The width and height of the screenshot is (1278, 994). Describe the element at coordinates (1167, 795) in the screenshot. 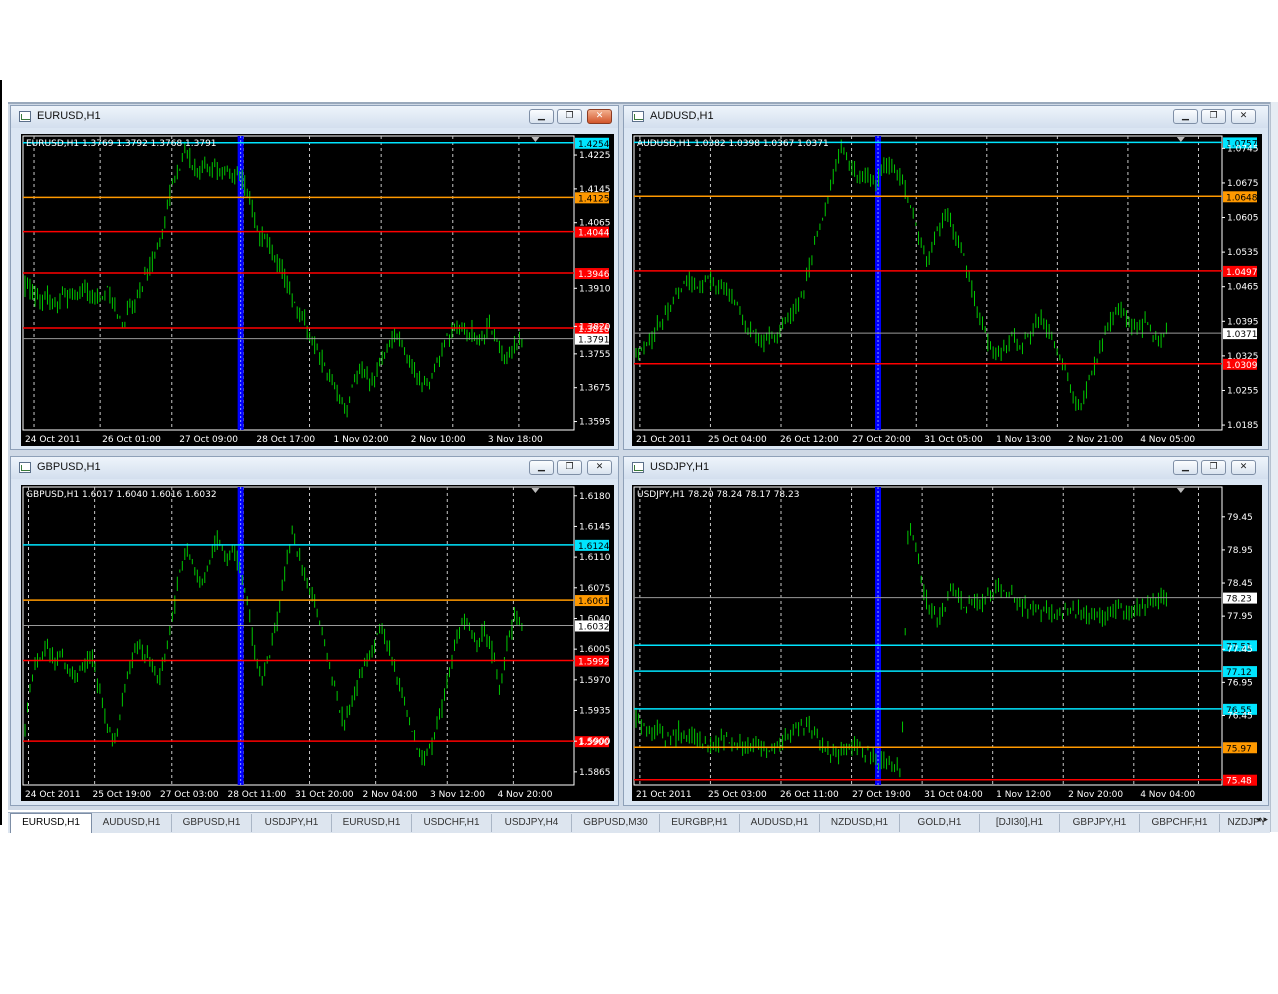

I see `x-tick-label: 4 Nov 04:00` at that location.